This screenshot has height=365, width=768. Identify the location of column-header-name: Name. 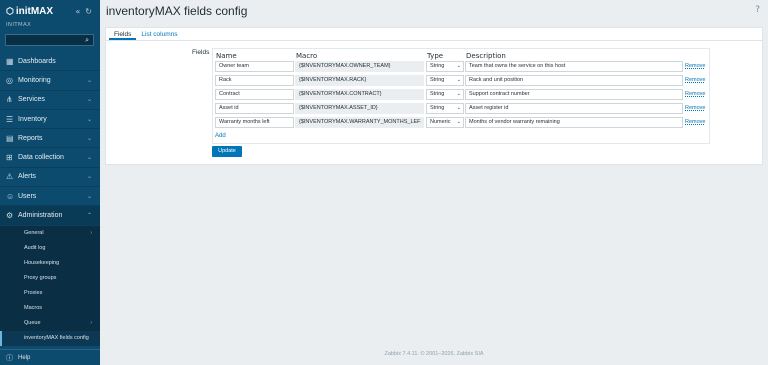
(226, 56).